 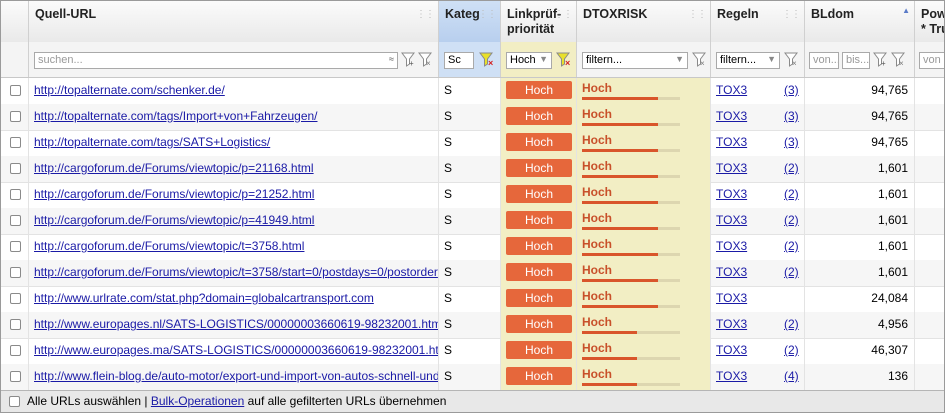 What do you see at coordinates (84, 401) in the screenshot?
I see `select-all-label: Alle URLs auswählen` at bounding box center [84, 401].